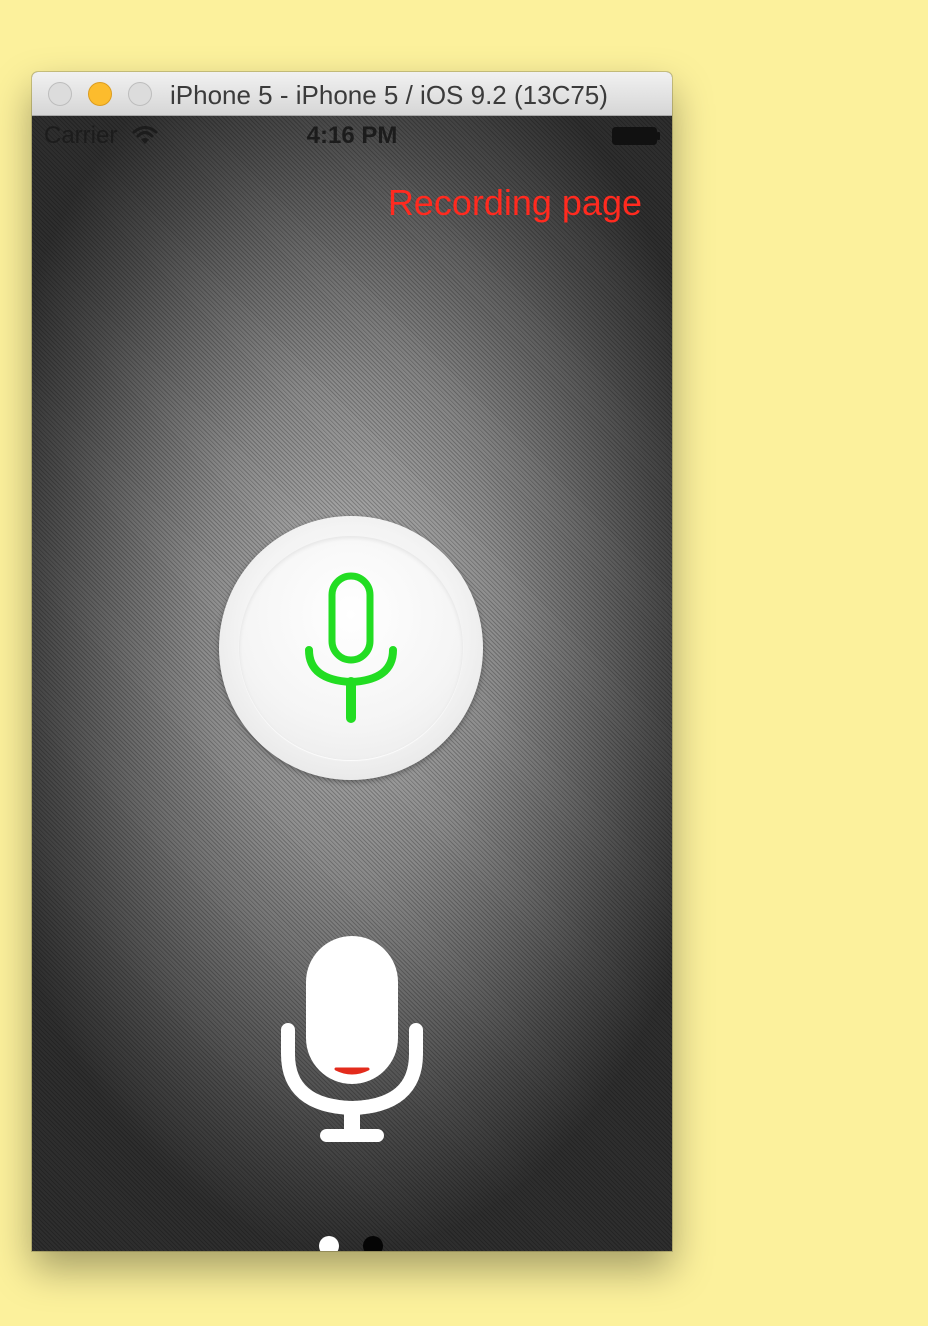 This screenshot has width=928, height=1326. Describe the element at coordinates (100, 94) in the screenshot. I see `minimize-window-button` at that location.